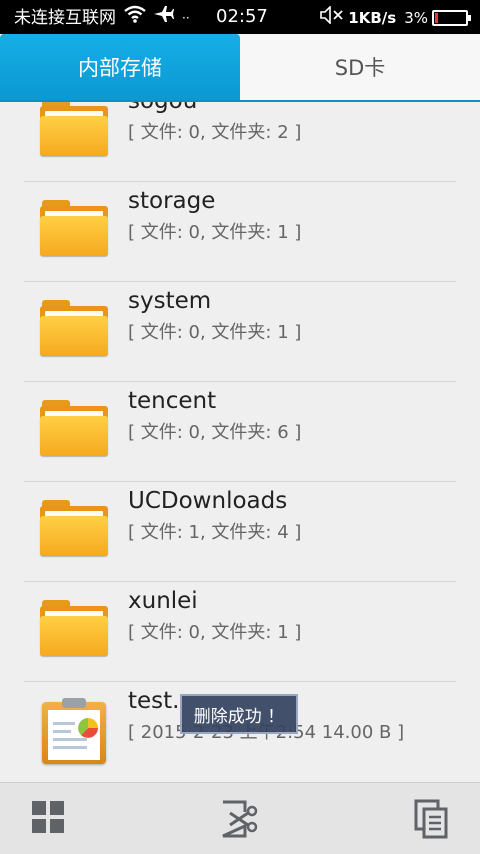 The width and height of the screenshot is (480, 854). What do you see at coordinates (172, 201) in the screenshot?
I see `file-name: storage` at bounding box center [172, 201].